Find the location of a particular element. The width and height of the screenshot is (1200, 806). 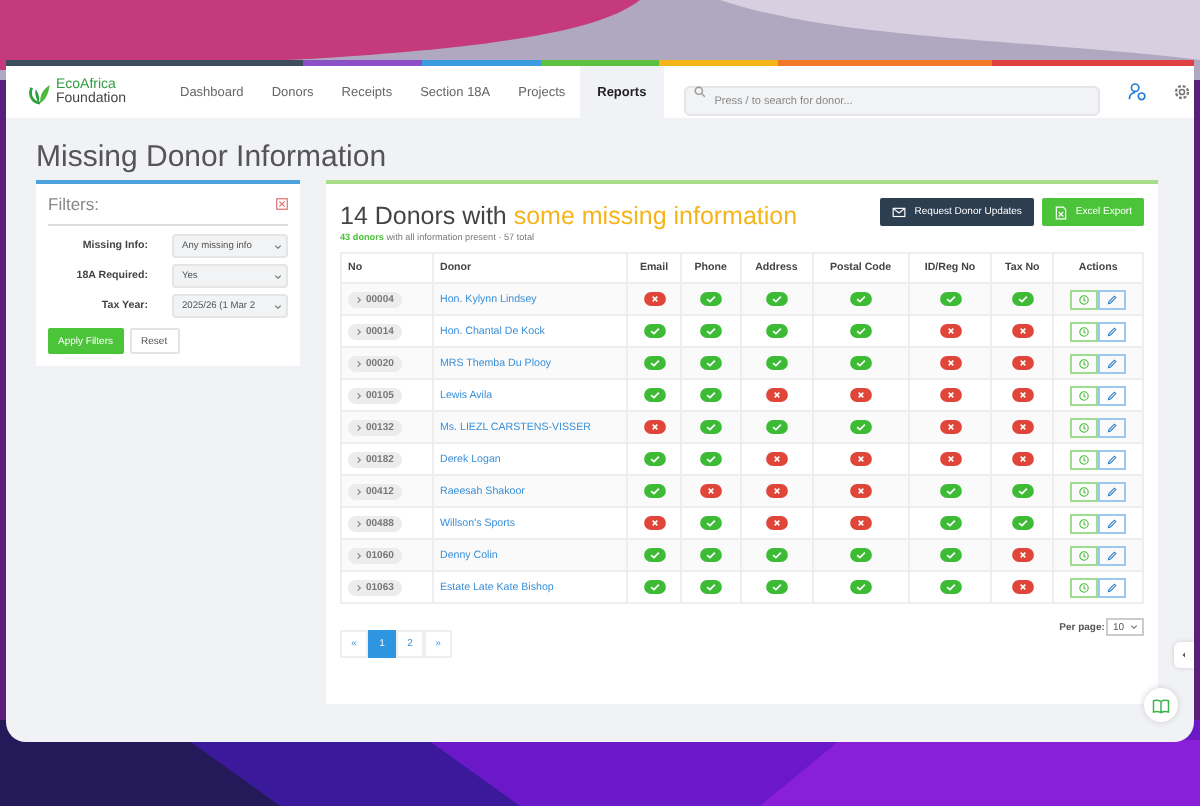

search-icon is located at coordinates (700, 92).